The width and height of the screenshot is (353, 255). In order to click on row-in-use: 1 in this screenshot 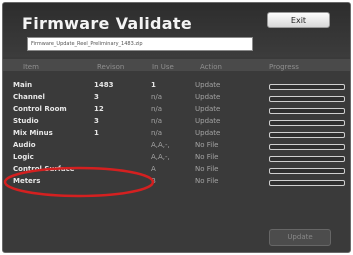, I will do `click(153, 85)`.